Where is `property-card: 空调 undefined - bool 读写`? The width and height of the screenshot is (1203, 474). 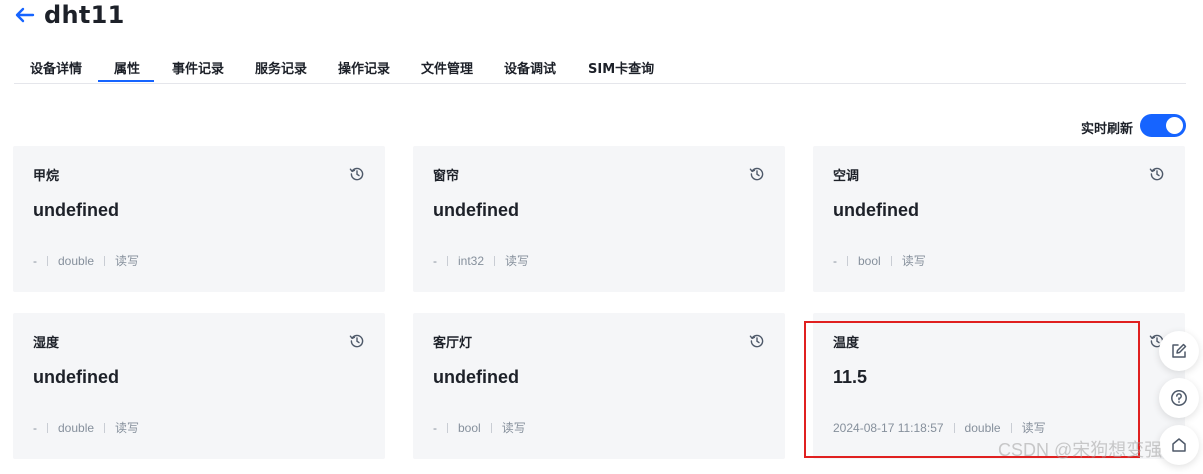 property-card: 空调 undefined - bool 读写 is located at coordinates (999, 219).